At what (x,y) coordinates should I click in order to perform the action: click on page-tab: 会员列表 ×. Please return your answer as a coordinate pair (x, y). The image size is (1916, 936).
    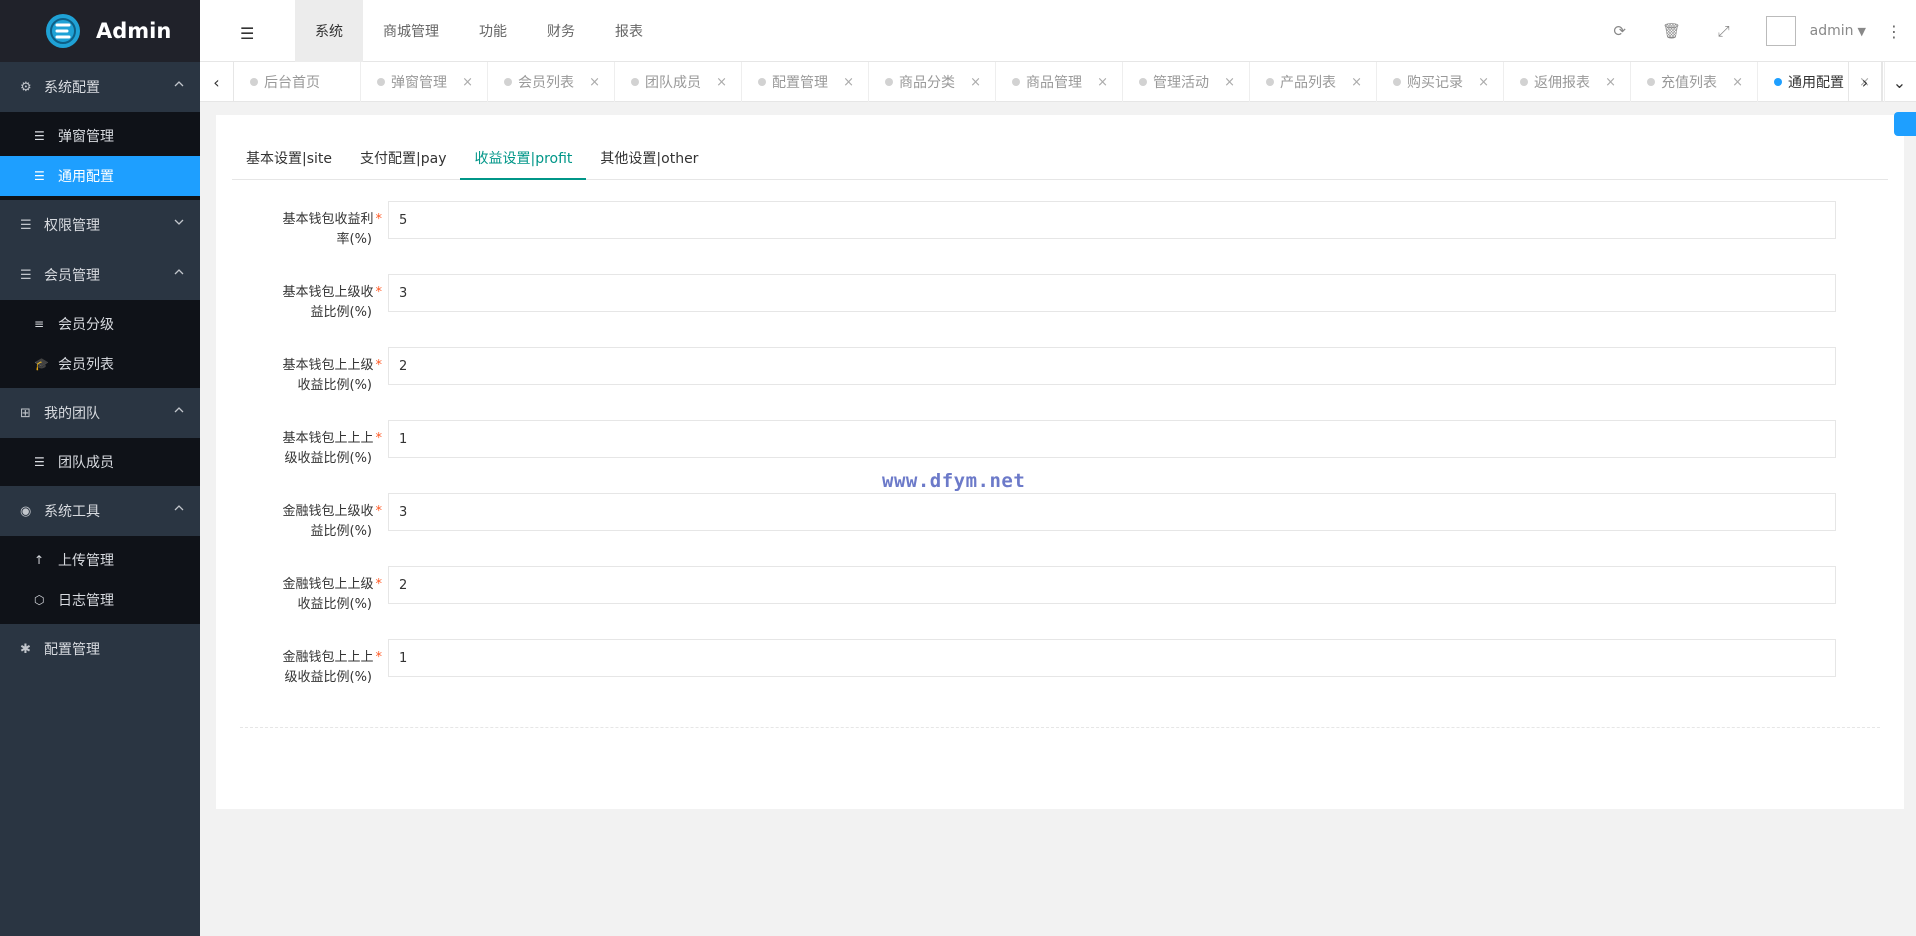
    Looking at the image, I should click on (551, 82).